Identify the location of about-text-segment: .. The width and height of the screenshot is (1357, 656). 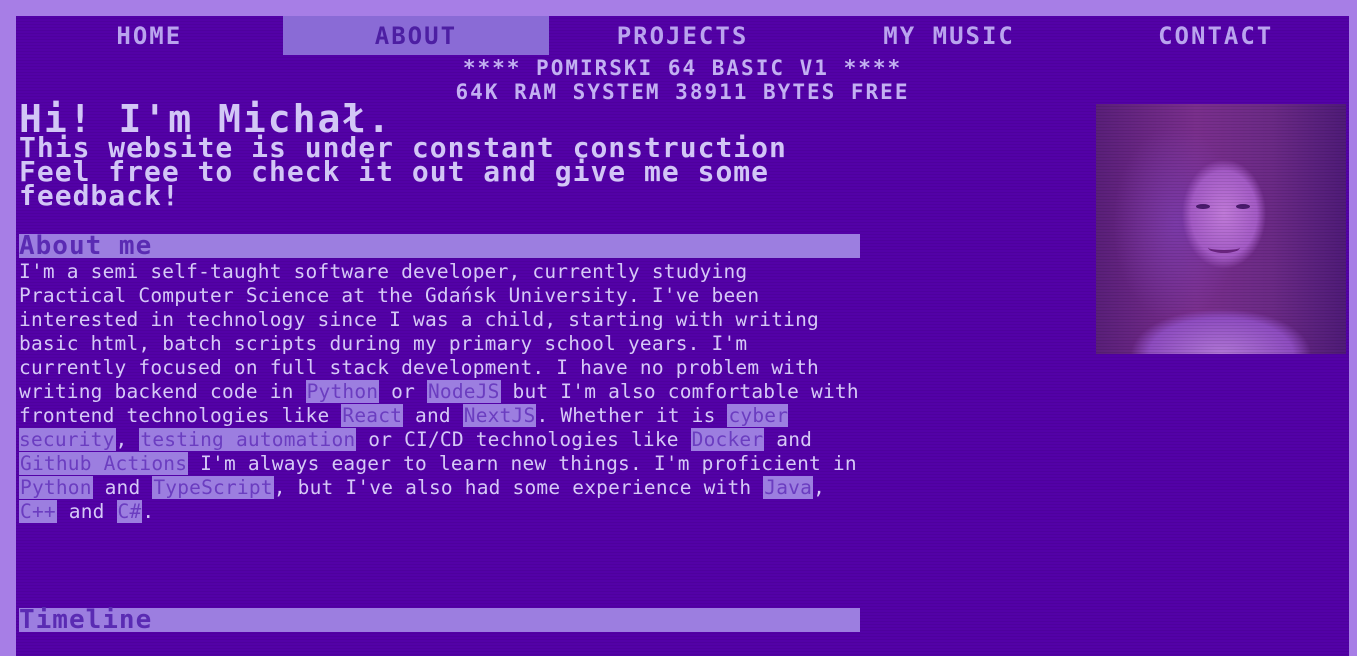
(148, 511).